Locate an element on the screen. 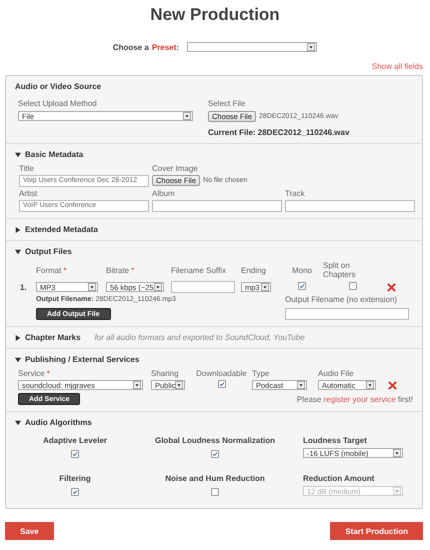 This screenshot has height=550, width=430. option-label: Global Loudness Normalization is located at coordinates (214, 440).